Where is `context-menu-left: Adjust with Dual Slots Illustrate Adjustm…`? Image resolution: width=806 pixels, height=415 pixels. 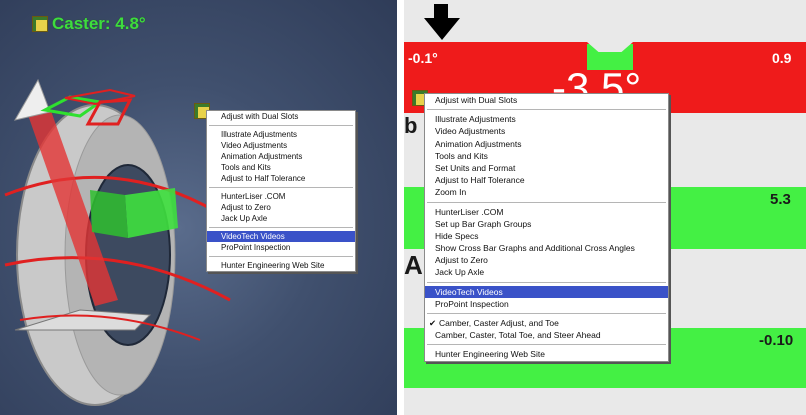
context-menu-left: Adjust with Dual Slots Illustrate Adjustm… is located at coordinates (281, 191).